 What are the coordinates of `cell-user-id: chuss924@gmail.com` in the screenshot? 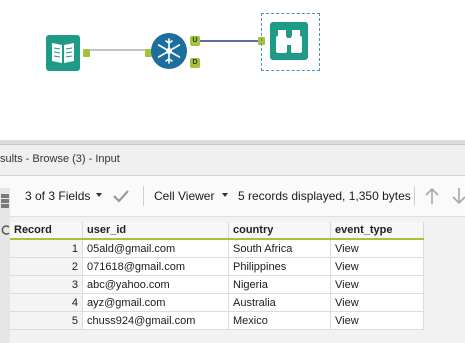 It's located at (155, 320).